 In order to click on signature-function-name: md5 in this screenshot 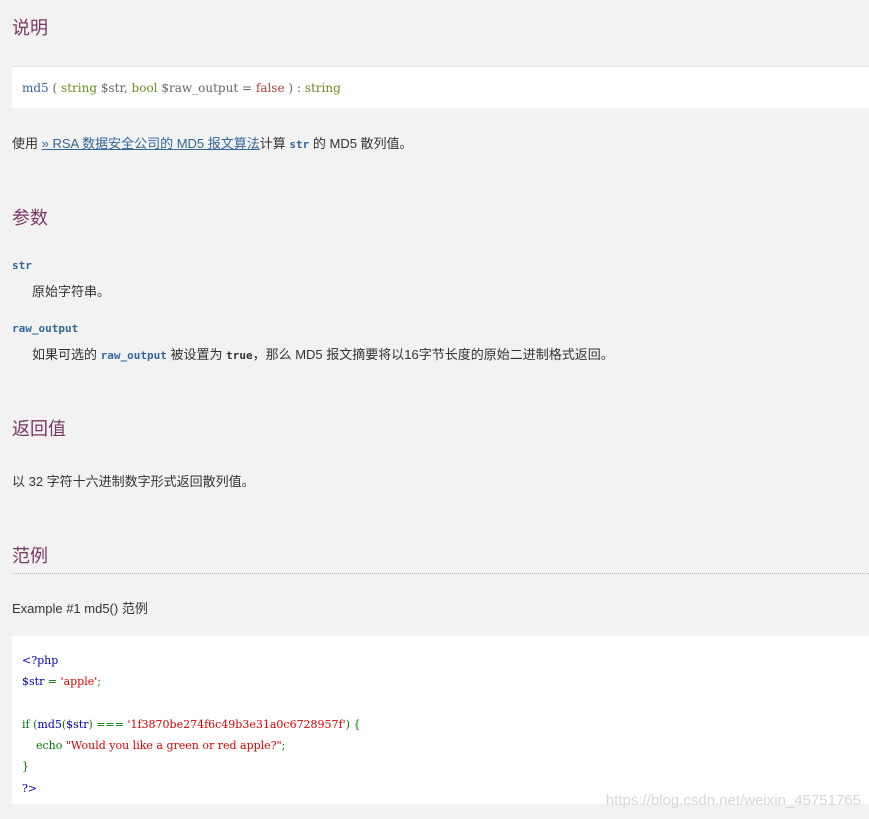, I will do `click(35, 88)`.